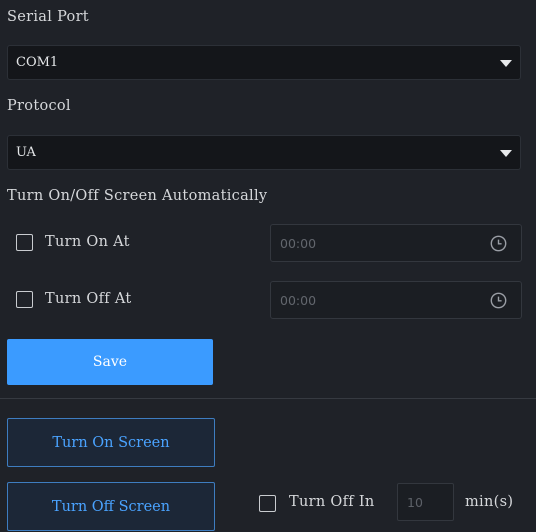 This screenshot has height=532, width=536. What do you see at coordinates (298, 243) in the screenshot?
I see `turn-on-time-placeholder: 00:00` at bounding box center [298, 243].